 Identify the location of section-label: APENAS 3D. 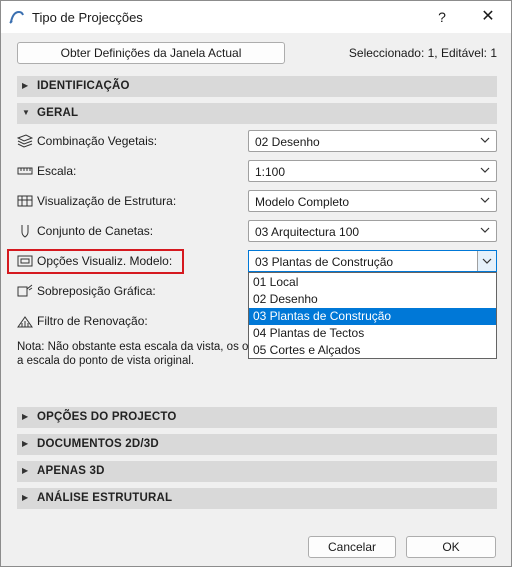
(71, 471).